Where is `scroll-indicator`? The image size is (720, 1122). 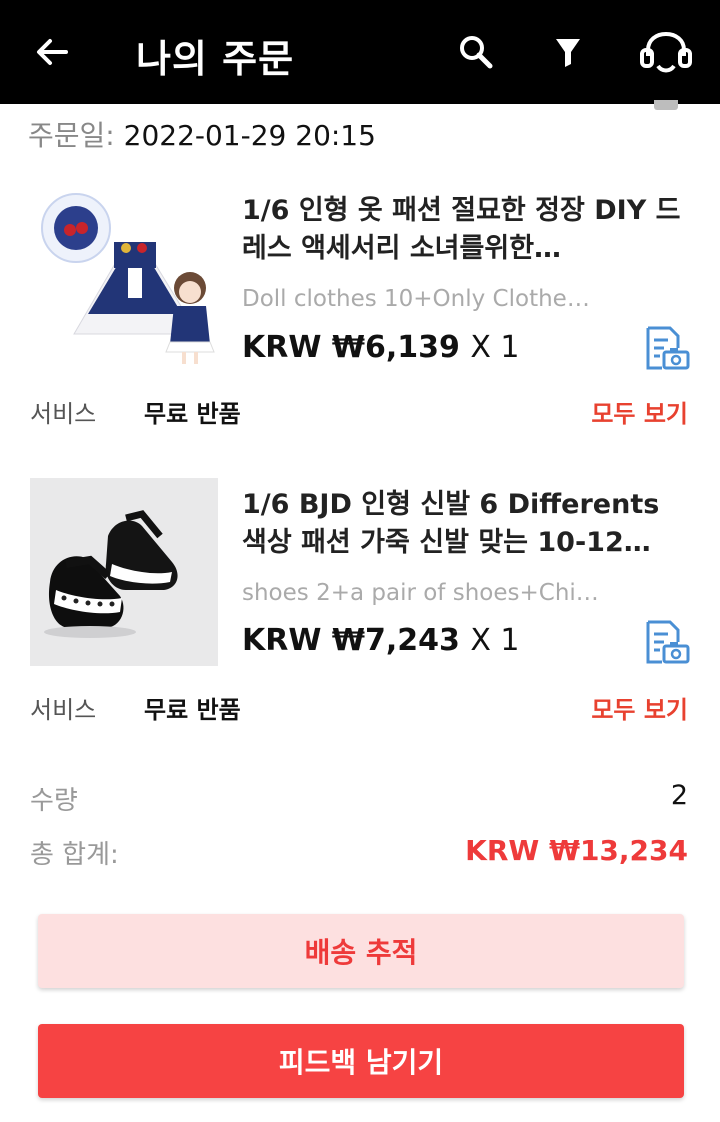
scroll-indicator is located at coordinates (666, 105).